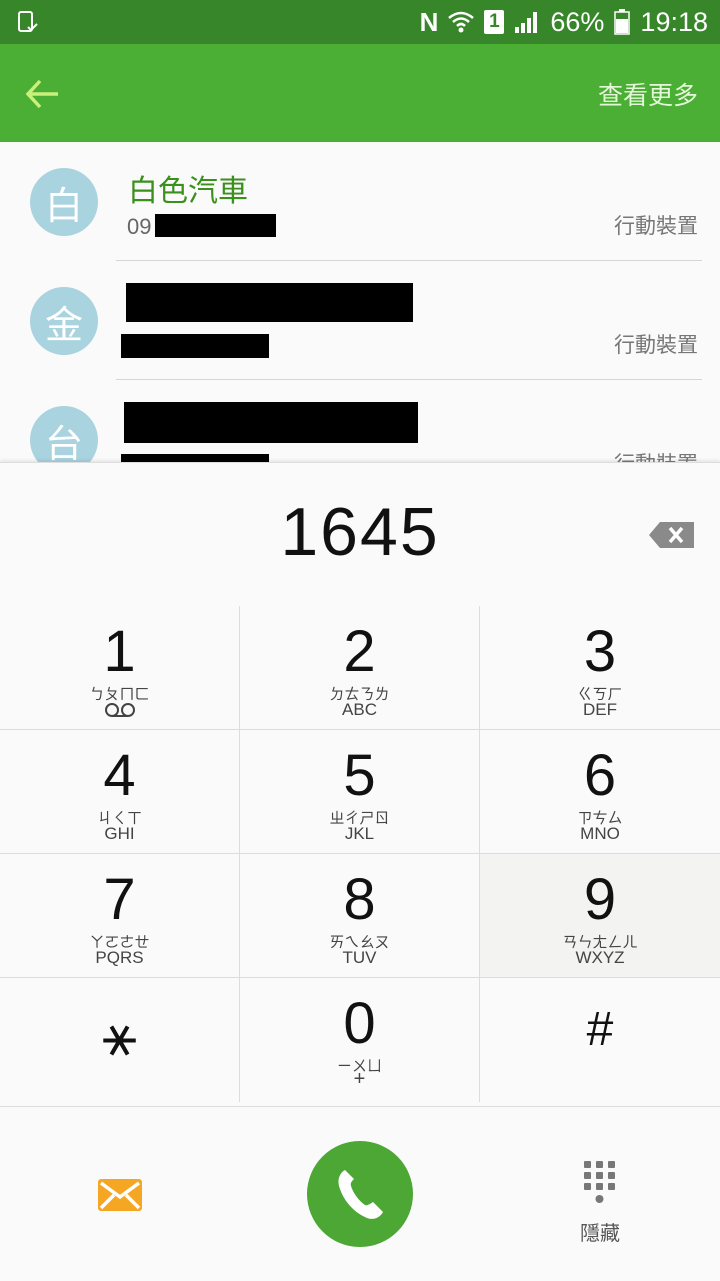  I want to click on dialed-number: 1645, so click(360, 532).